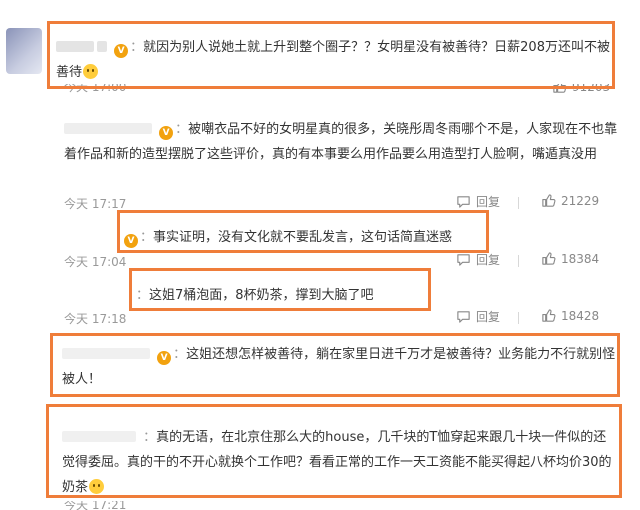 Image resolution: width=640 pixels, height=510 pixels. What do you see at coordinates (24, 51) in the screenshot?
I see `avatar` at bounding box center [24, 51].